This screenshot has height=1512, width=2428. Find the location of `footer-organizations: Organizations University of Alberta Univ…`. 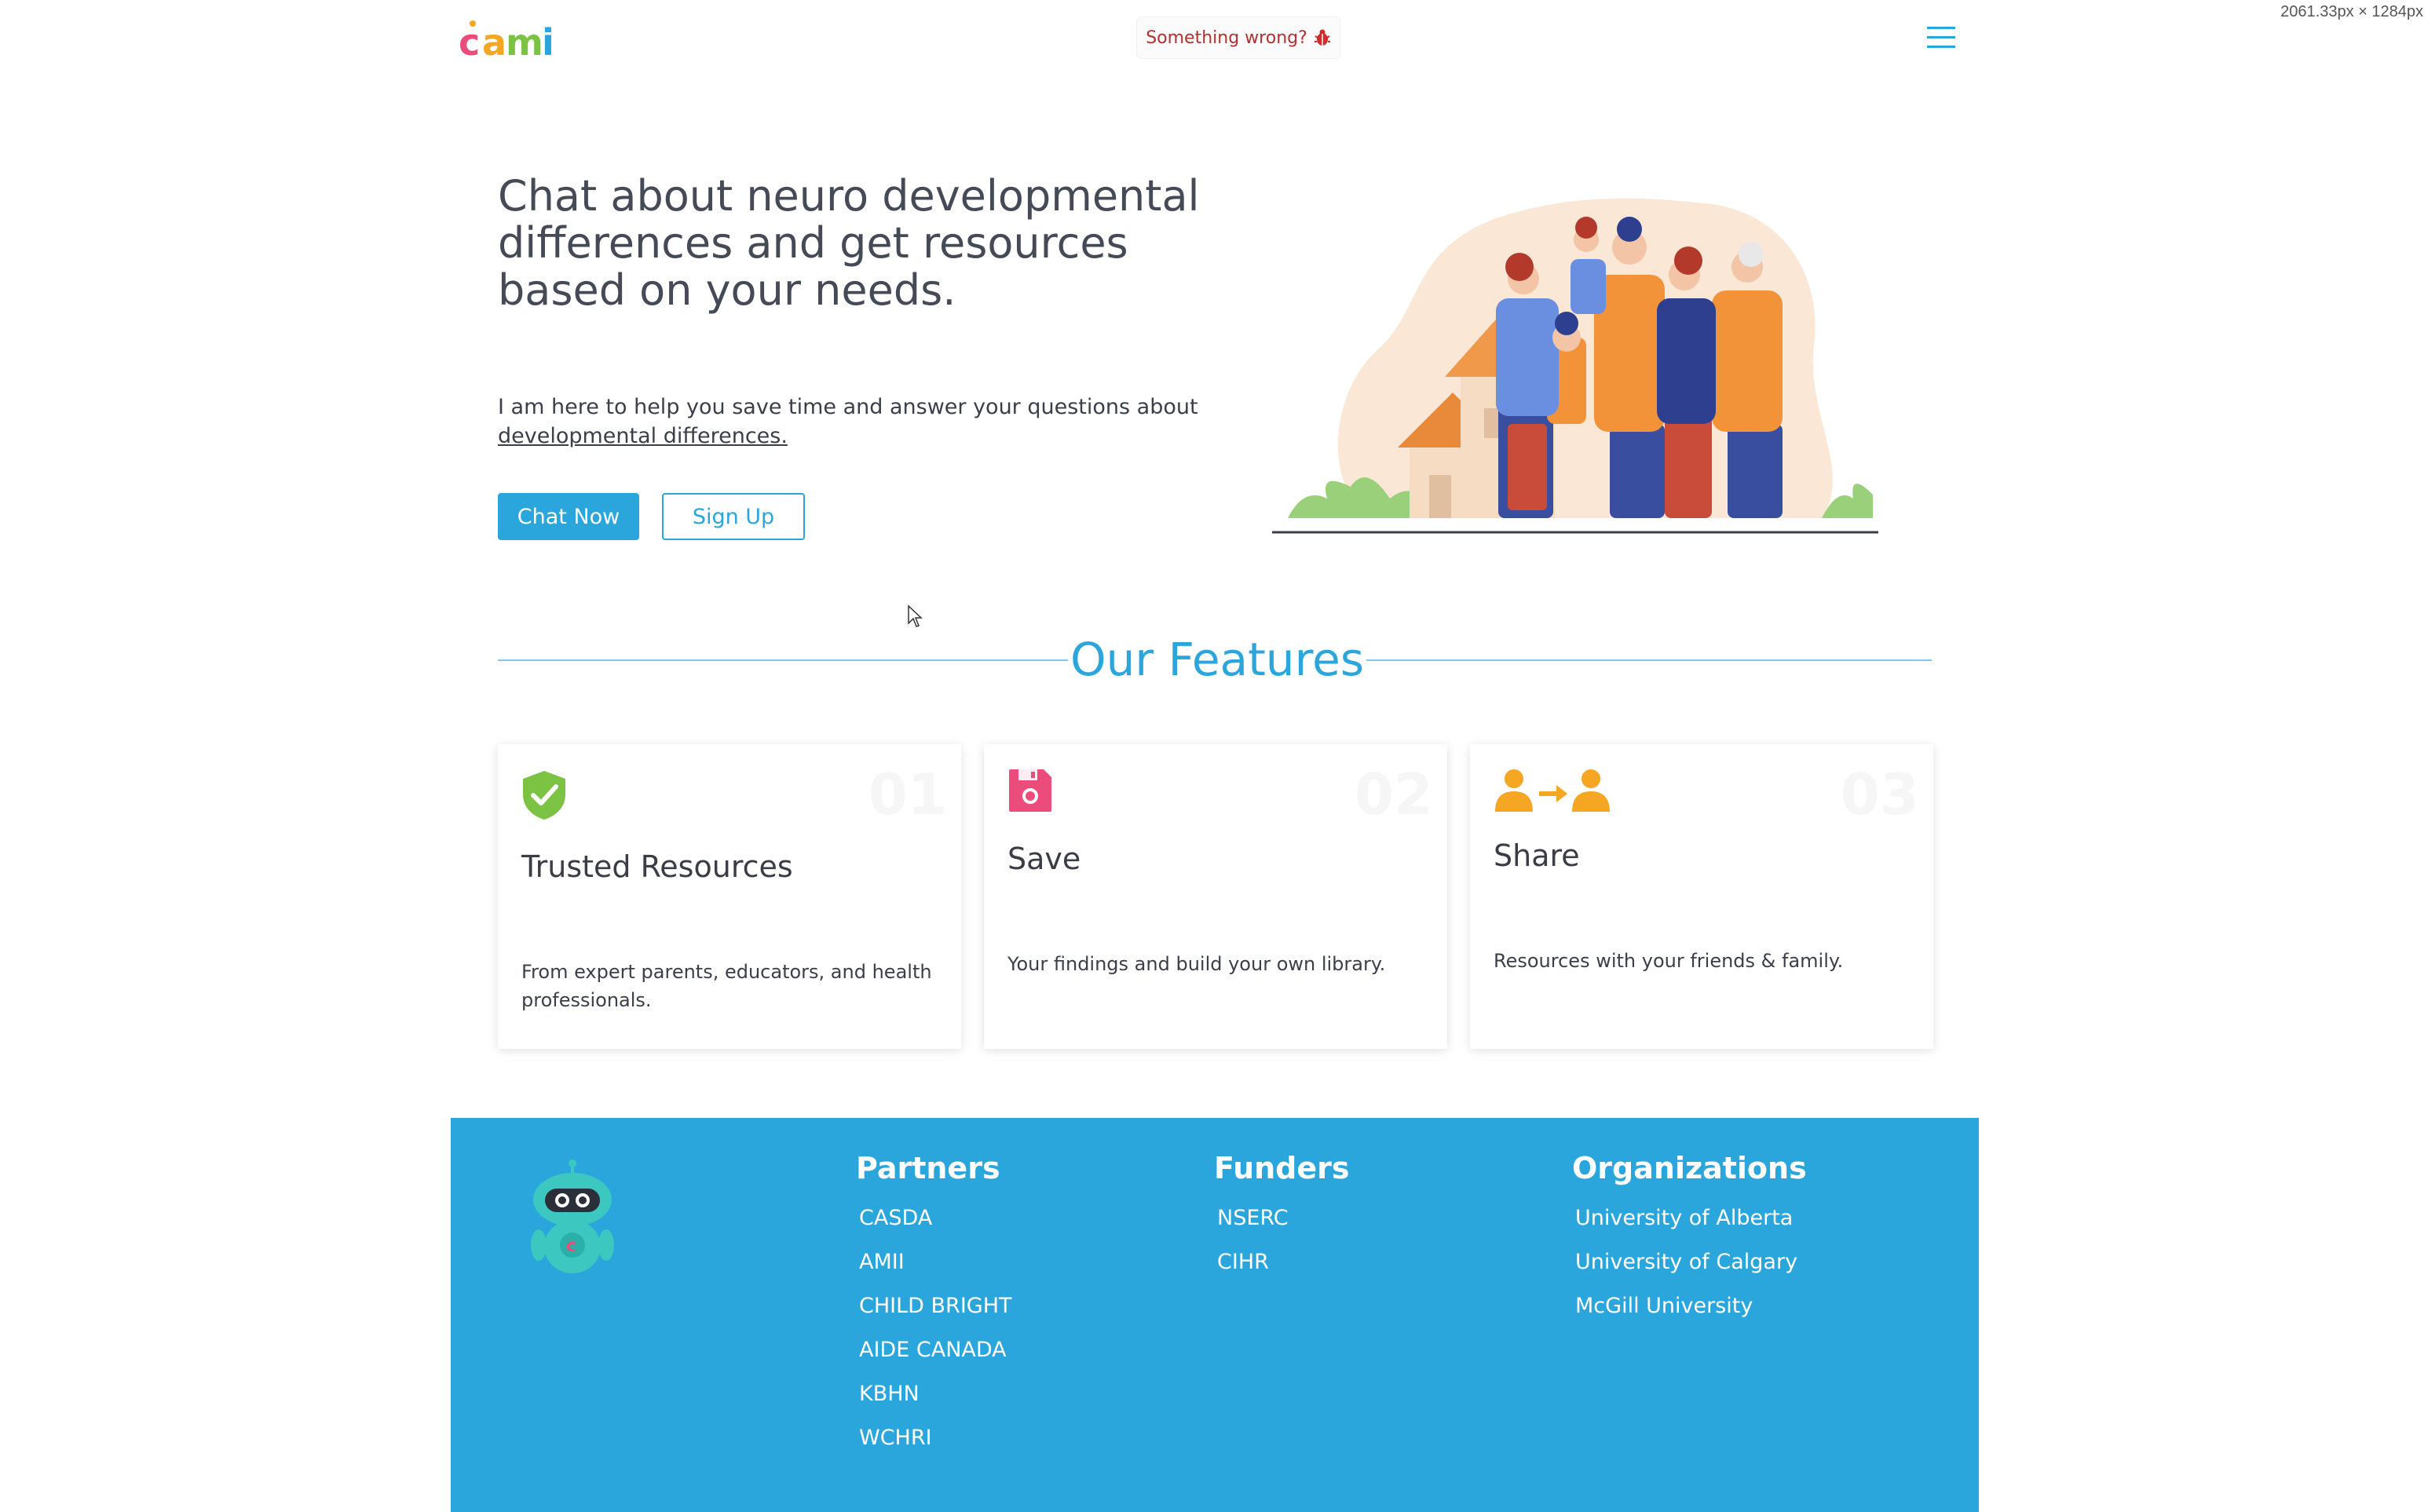

footer-organizations: Organizations University of Alberta Univ… is located at coordinates (1689, 1239).